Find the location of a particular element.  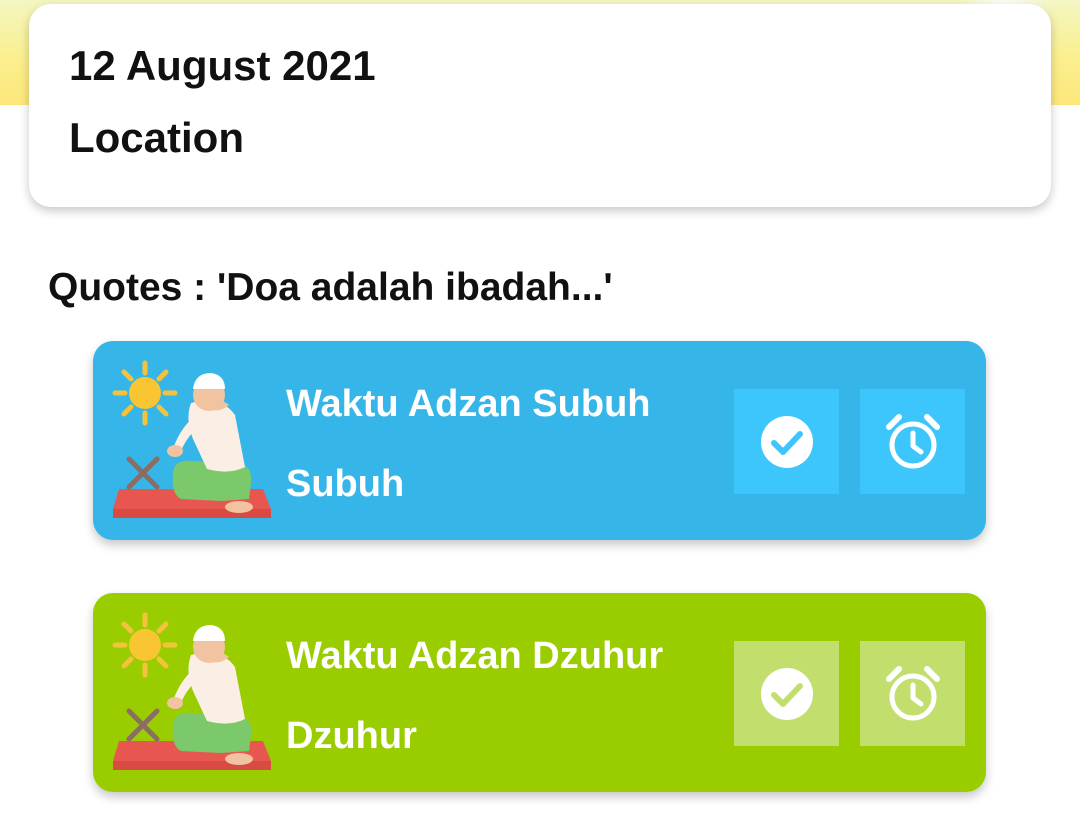

prayer-name: Dzuhur is located at coordinates (351, 736).